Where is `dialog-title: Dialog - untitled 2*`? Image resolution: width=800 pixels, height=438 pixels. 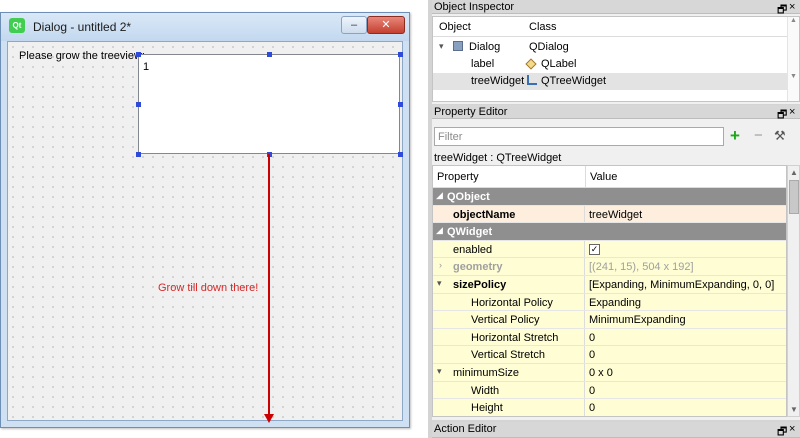
dialog-title: Dialog - untitled 2* is located at coordinates (82, 27).